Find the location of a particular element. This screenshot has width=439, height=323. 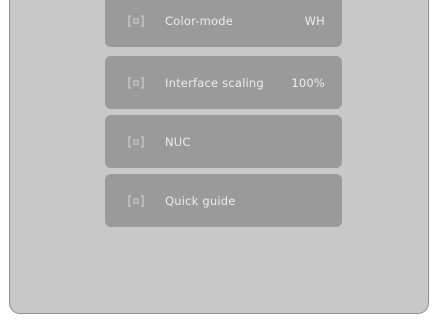

menu-item-label: Interface scaling is located at coordinates (214, 82).